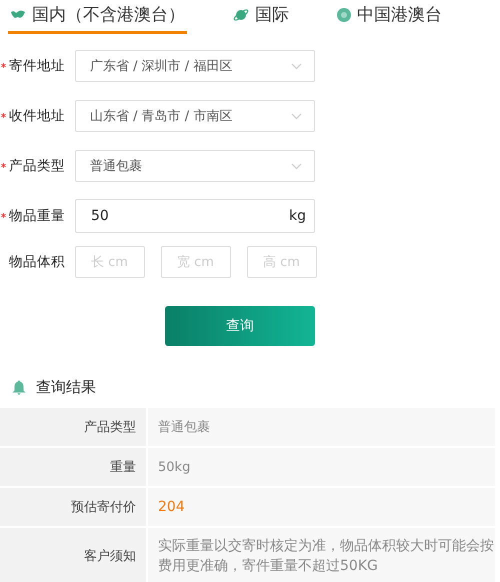 The width and height of the screenshot is (500, 582). Describe the element at coordinates (240, 326) in the screenshot. I see `query-button: 查询` at that location.